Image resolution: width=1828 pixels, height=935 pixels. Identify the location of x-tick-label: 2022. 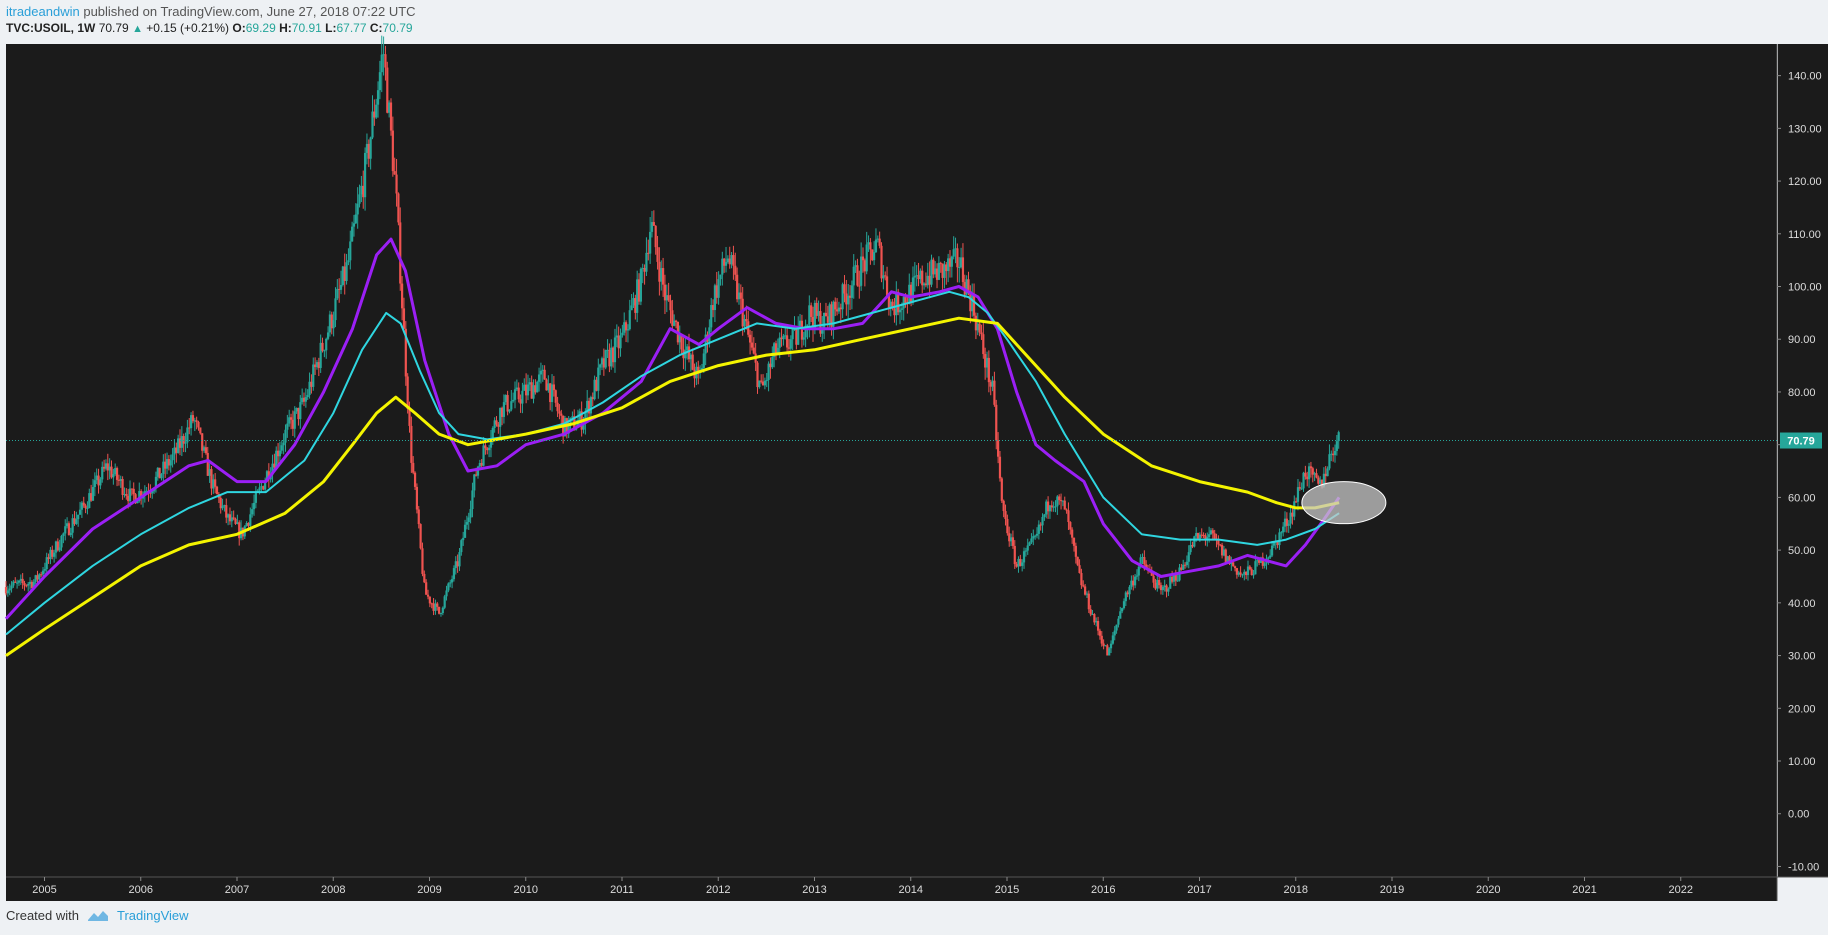
(1681, 890).